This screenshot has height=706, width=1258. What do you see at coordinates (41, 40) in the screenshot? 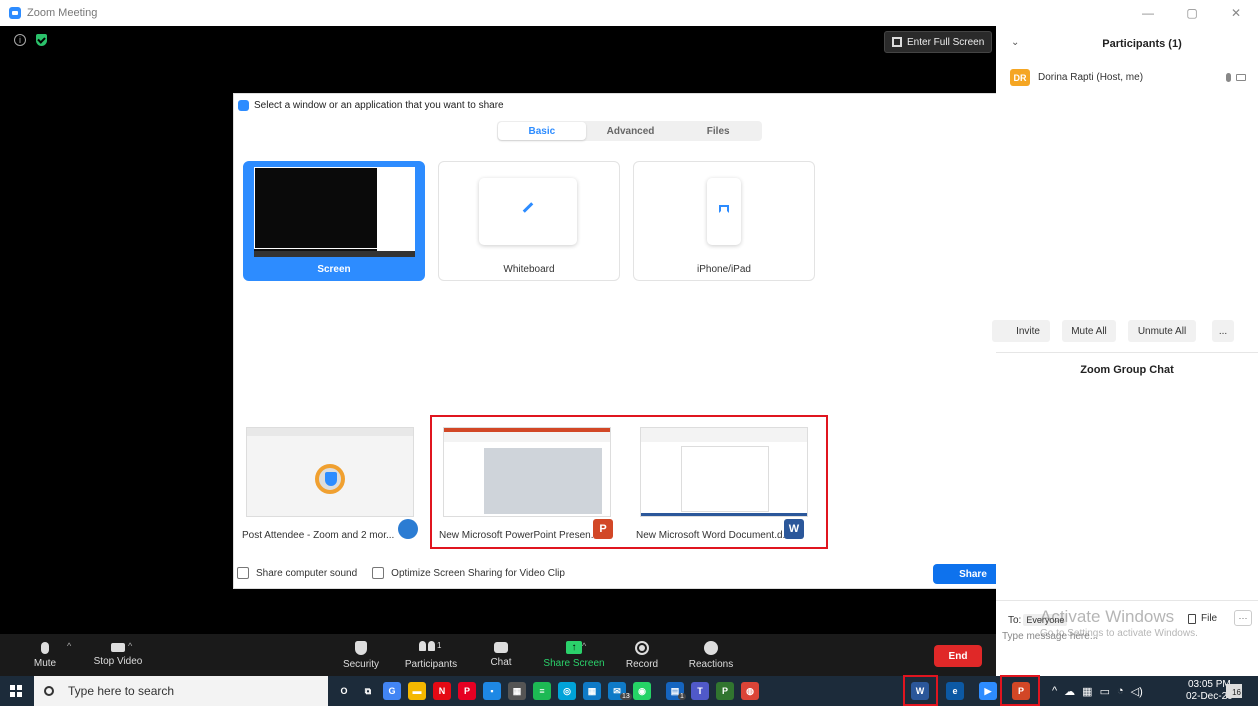
I see `encryption-shield-icon` at bounding box center [41, 40].